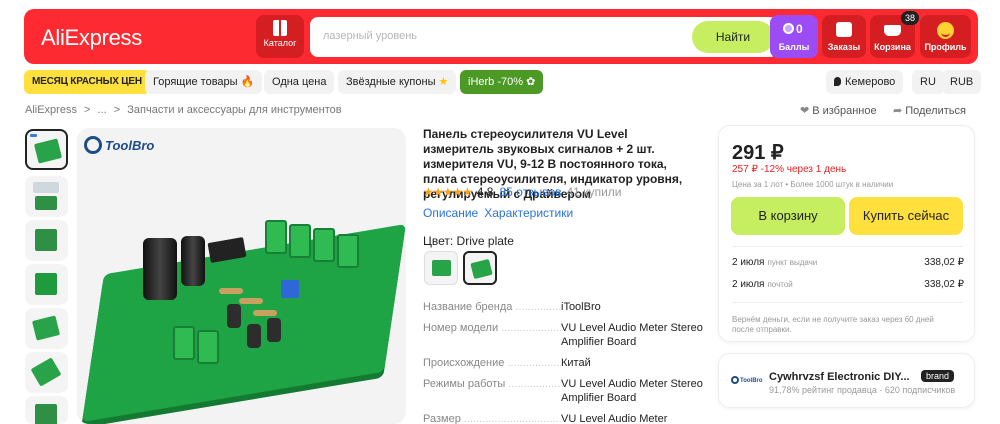 The width and height of the screenshot is (1000, 424). I want to click on orders-icon, so click(844, 29).